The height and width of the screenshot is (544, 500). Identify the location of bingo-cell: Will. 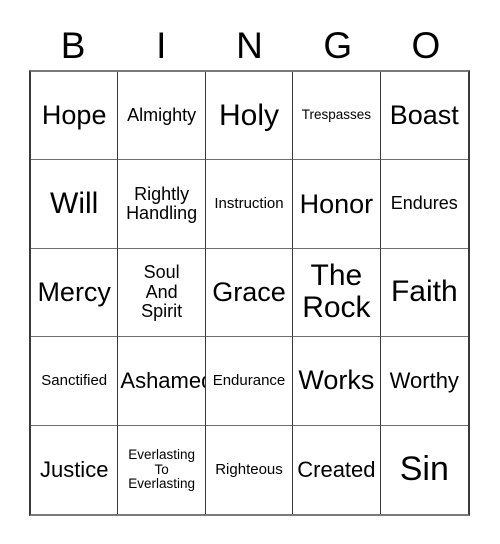
(75, 204).